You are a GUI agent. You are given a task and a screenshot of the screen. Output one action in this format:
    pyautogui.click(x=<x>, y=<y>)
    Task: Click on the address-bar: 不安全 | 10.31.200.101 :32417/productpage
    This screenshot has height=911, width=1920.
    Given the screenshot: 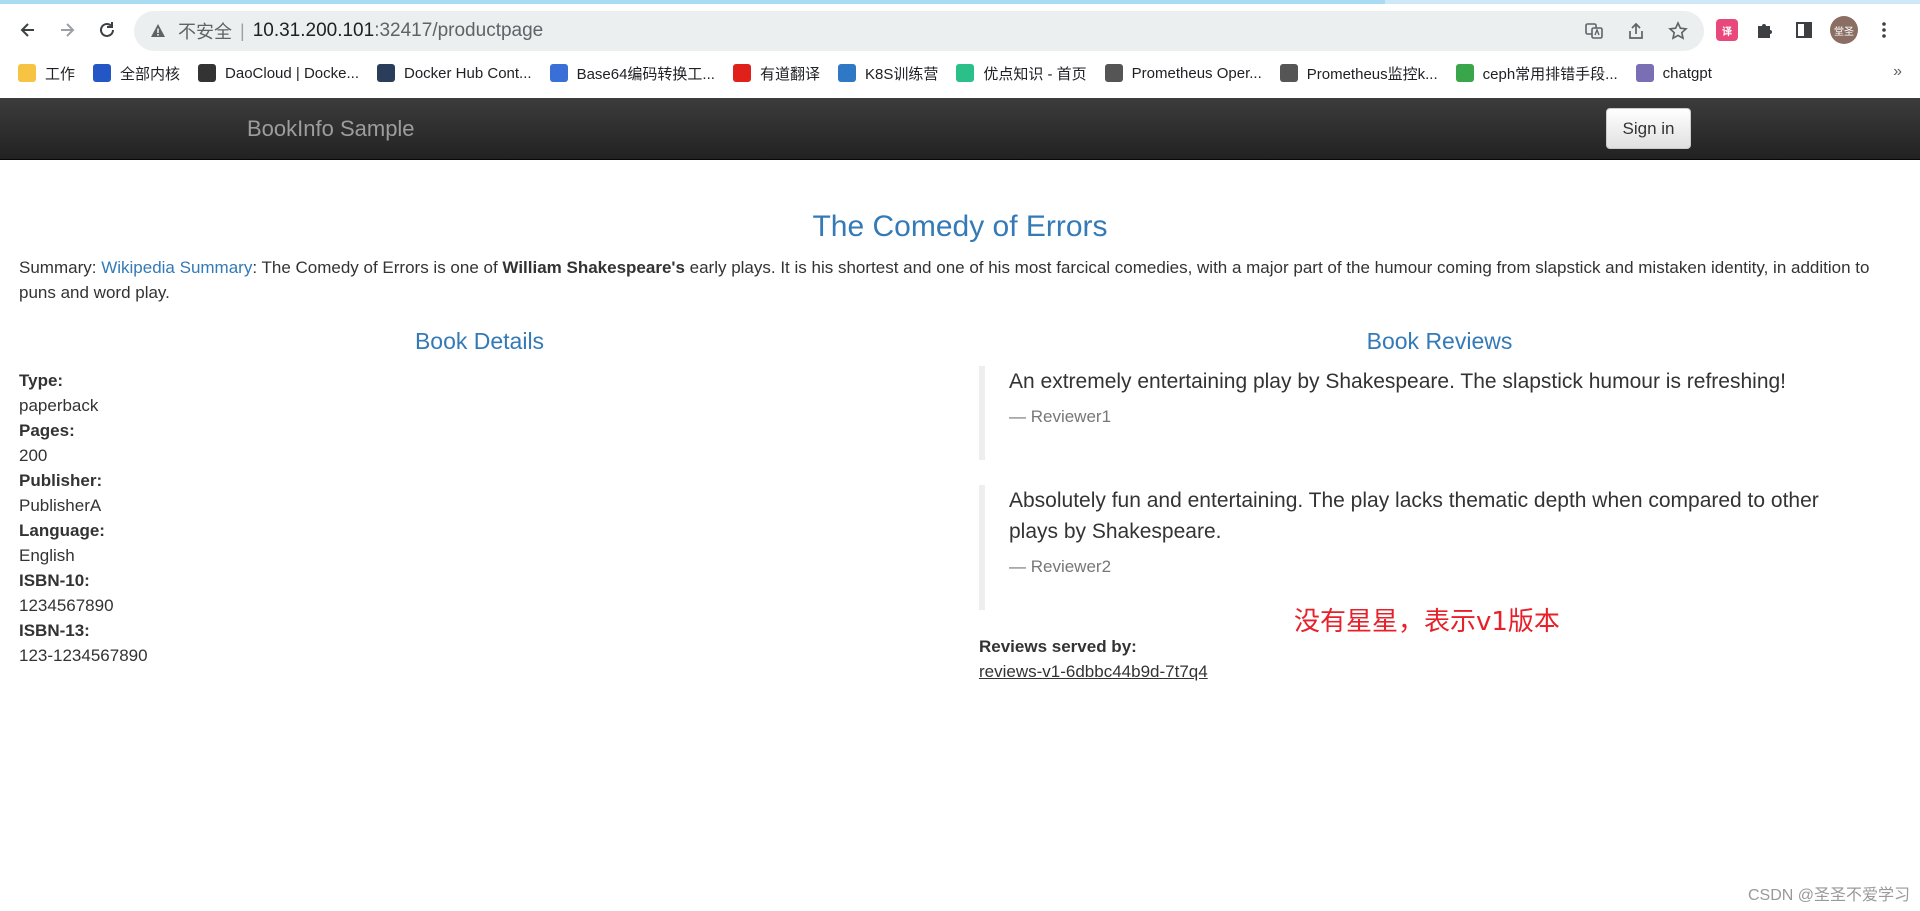 What is the action you would take?
    pyautogui.click(x=919, y=31)
    